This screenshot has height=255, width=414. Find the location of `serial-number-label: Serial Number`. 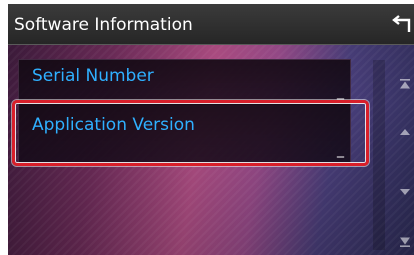

serial-number-label: Serial Number is located at coordinates (93, 76).